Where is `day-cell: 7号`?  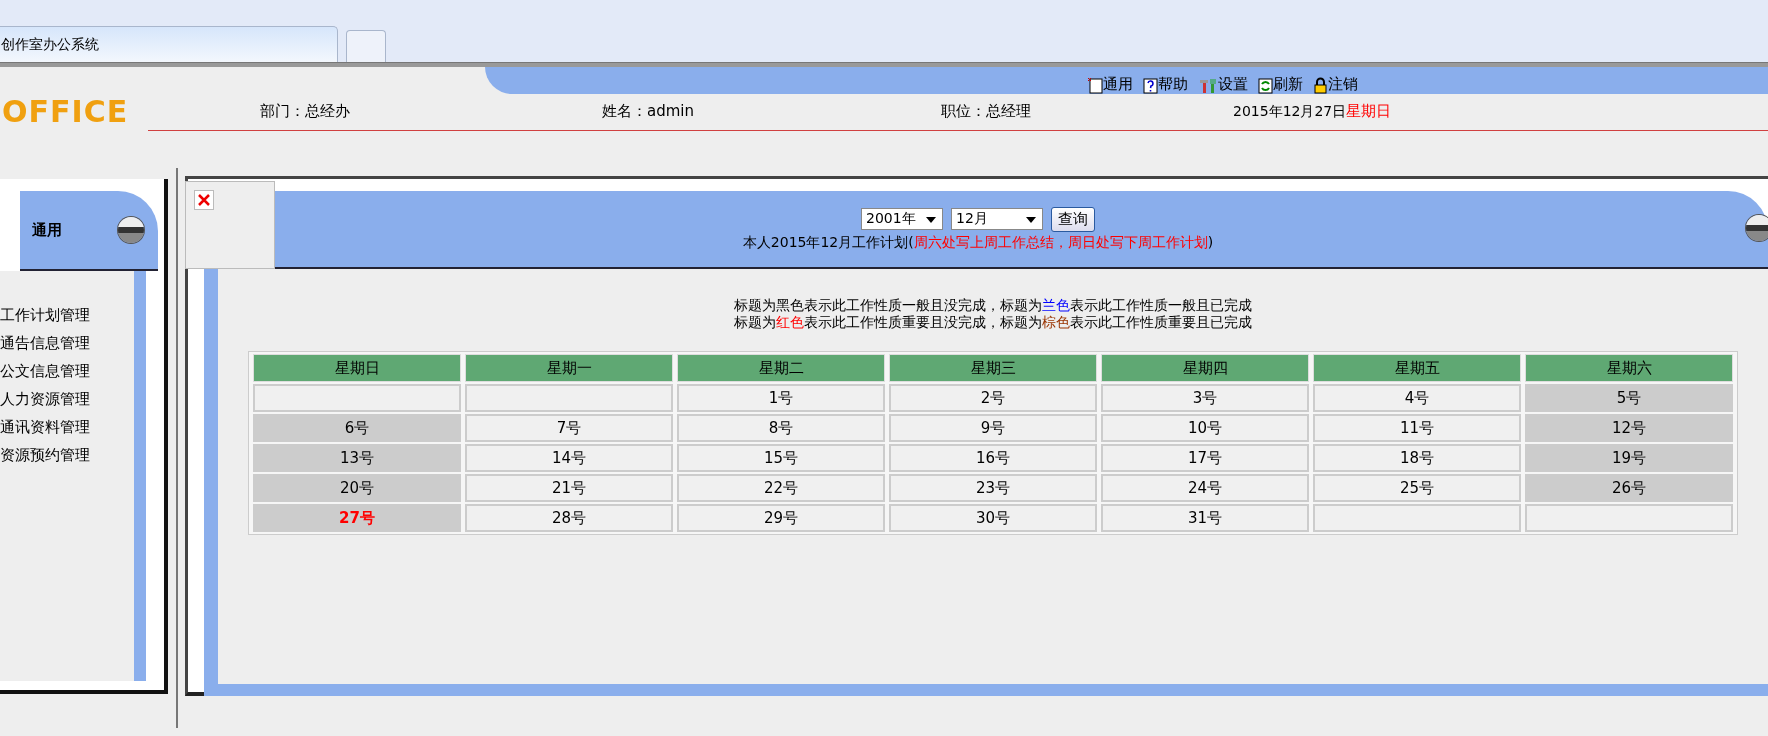 day-cell: 7号 is located at coordinates (569, 428).